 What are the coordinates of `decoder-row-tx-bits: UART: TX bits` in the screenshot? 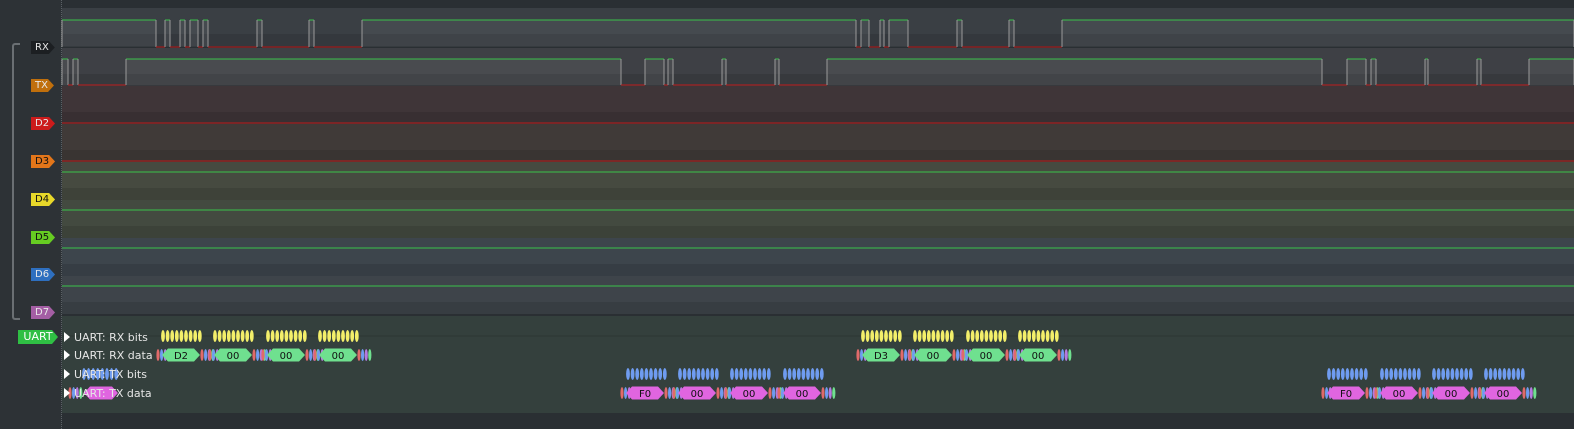 It's located at (105, 375).